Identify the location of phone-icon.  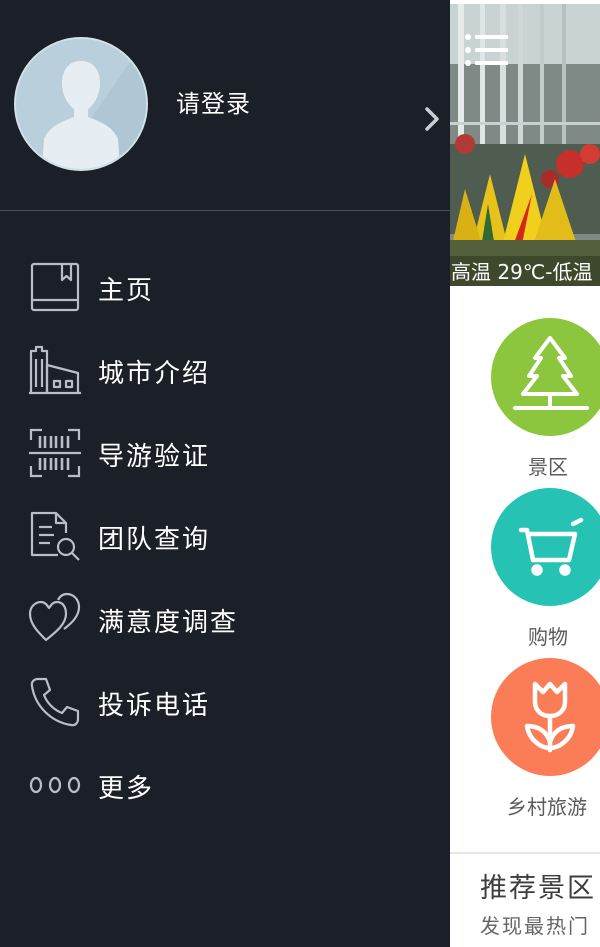
(55, 702).